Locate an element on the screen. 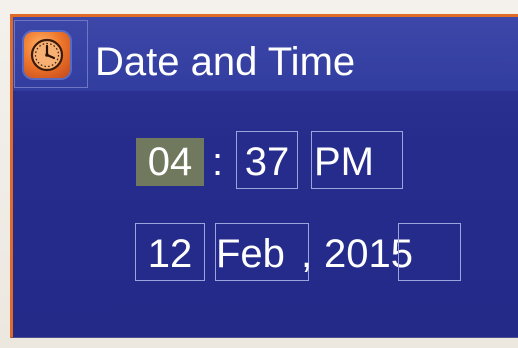 This screenshot has width=518, height=348. year-field is located at coordinates (429, 252).